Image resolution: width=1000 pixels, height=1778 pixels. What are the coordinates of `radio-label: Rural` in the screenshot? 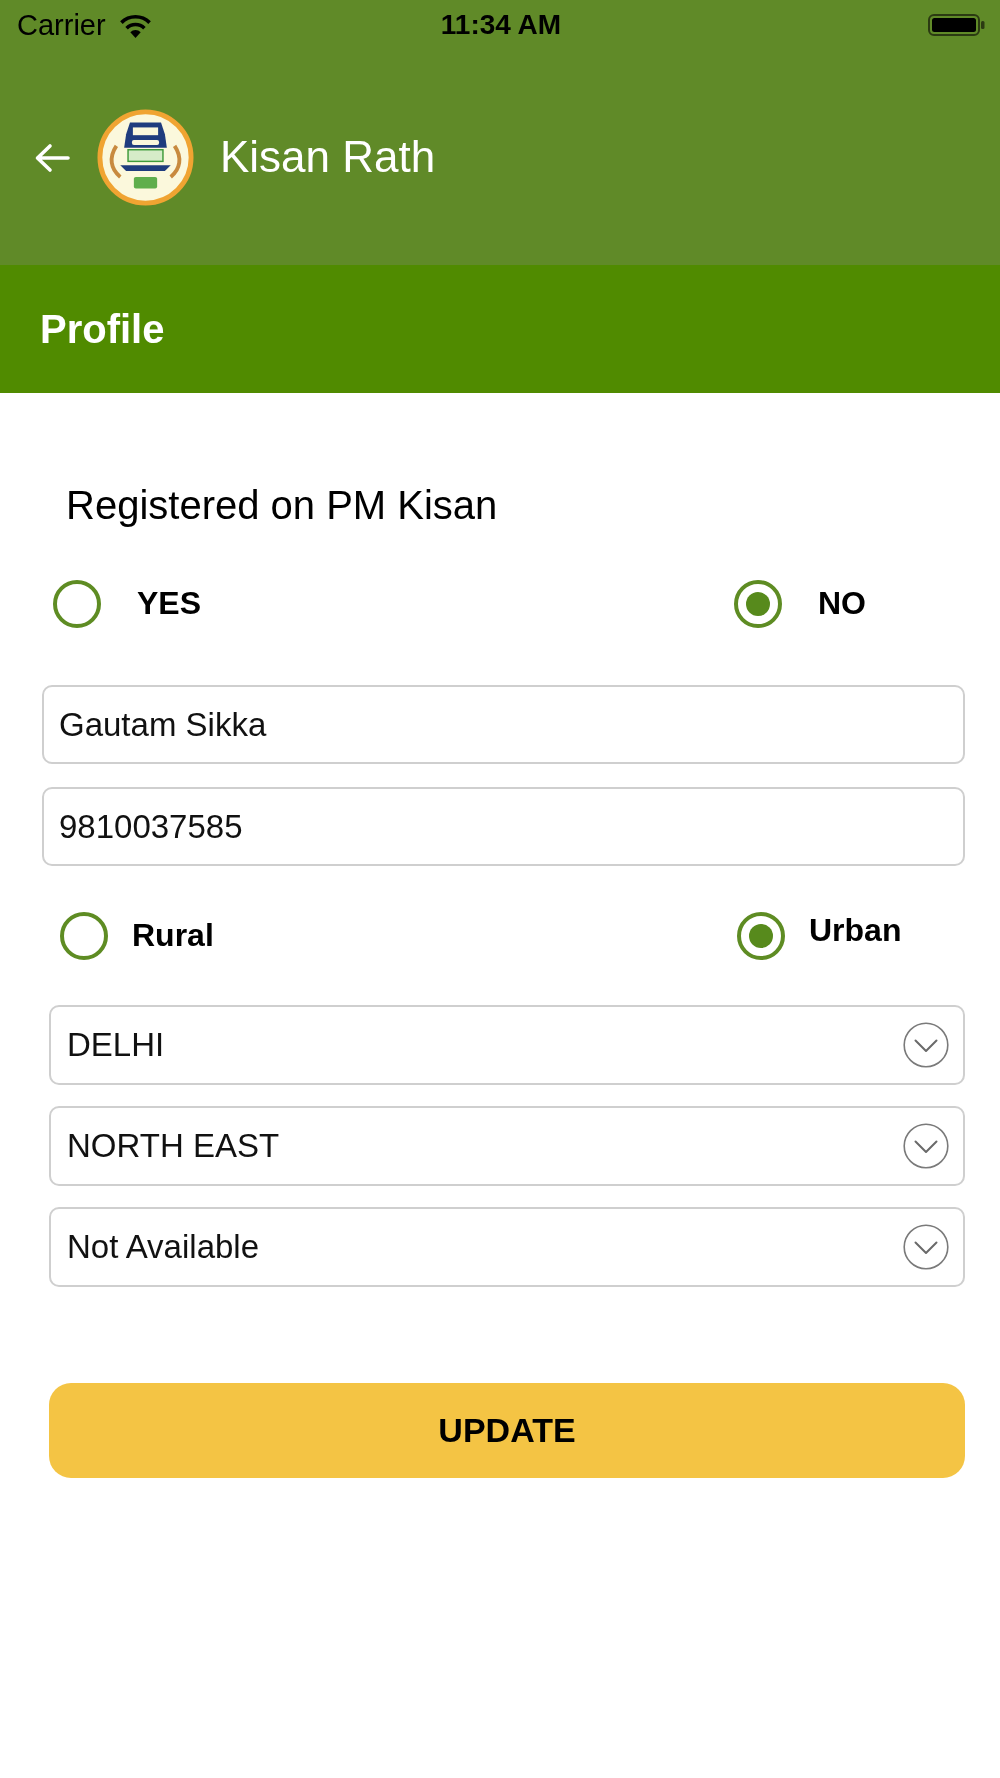 It's located at (173, 936).